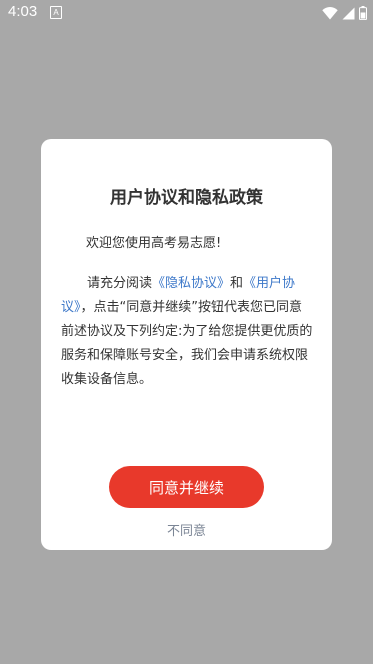  What do you see at coordinates (154, 243) in the screenshot?
I see `welcome-text: 欢迎您使用高考易志愿!` at bounding box center [154, 243].